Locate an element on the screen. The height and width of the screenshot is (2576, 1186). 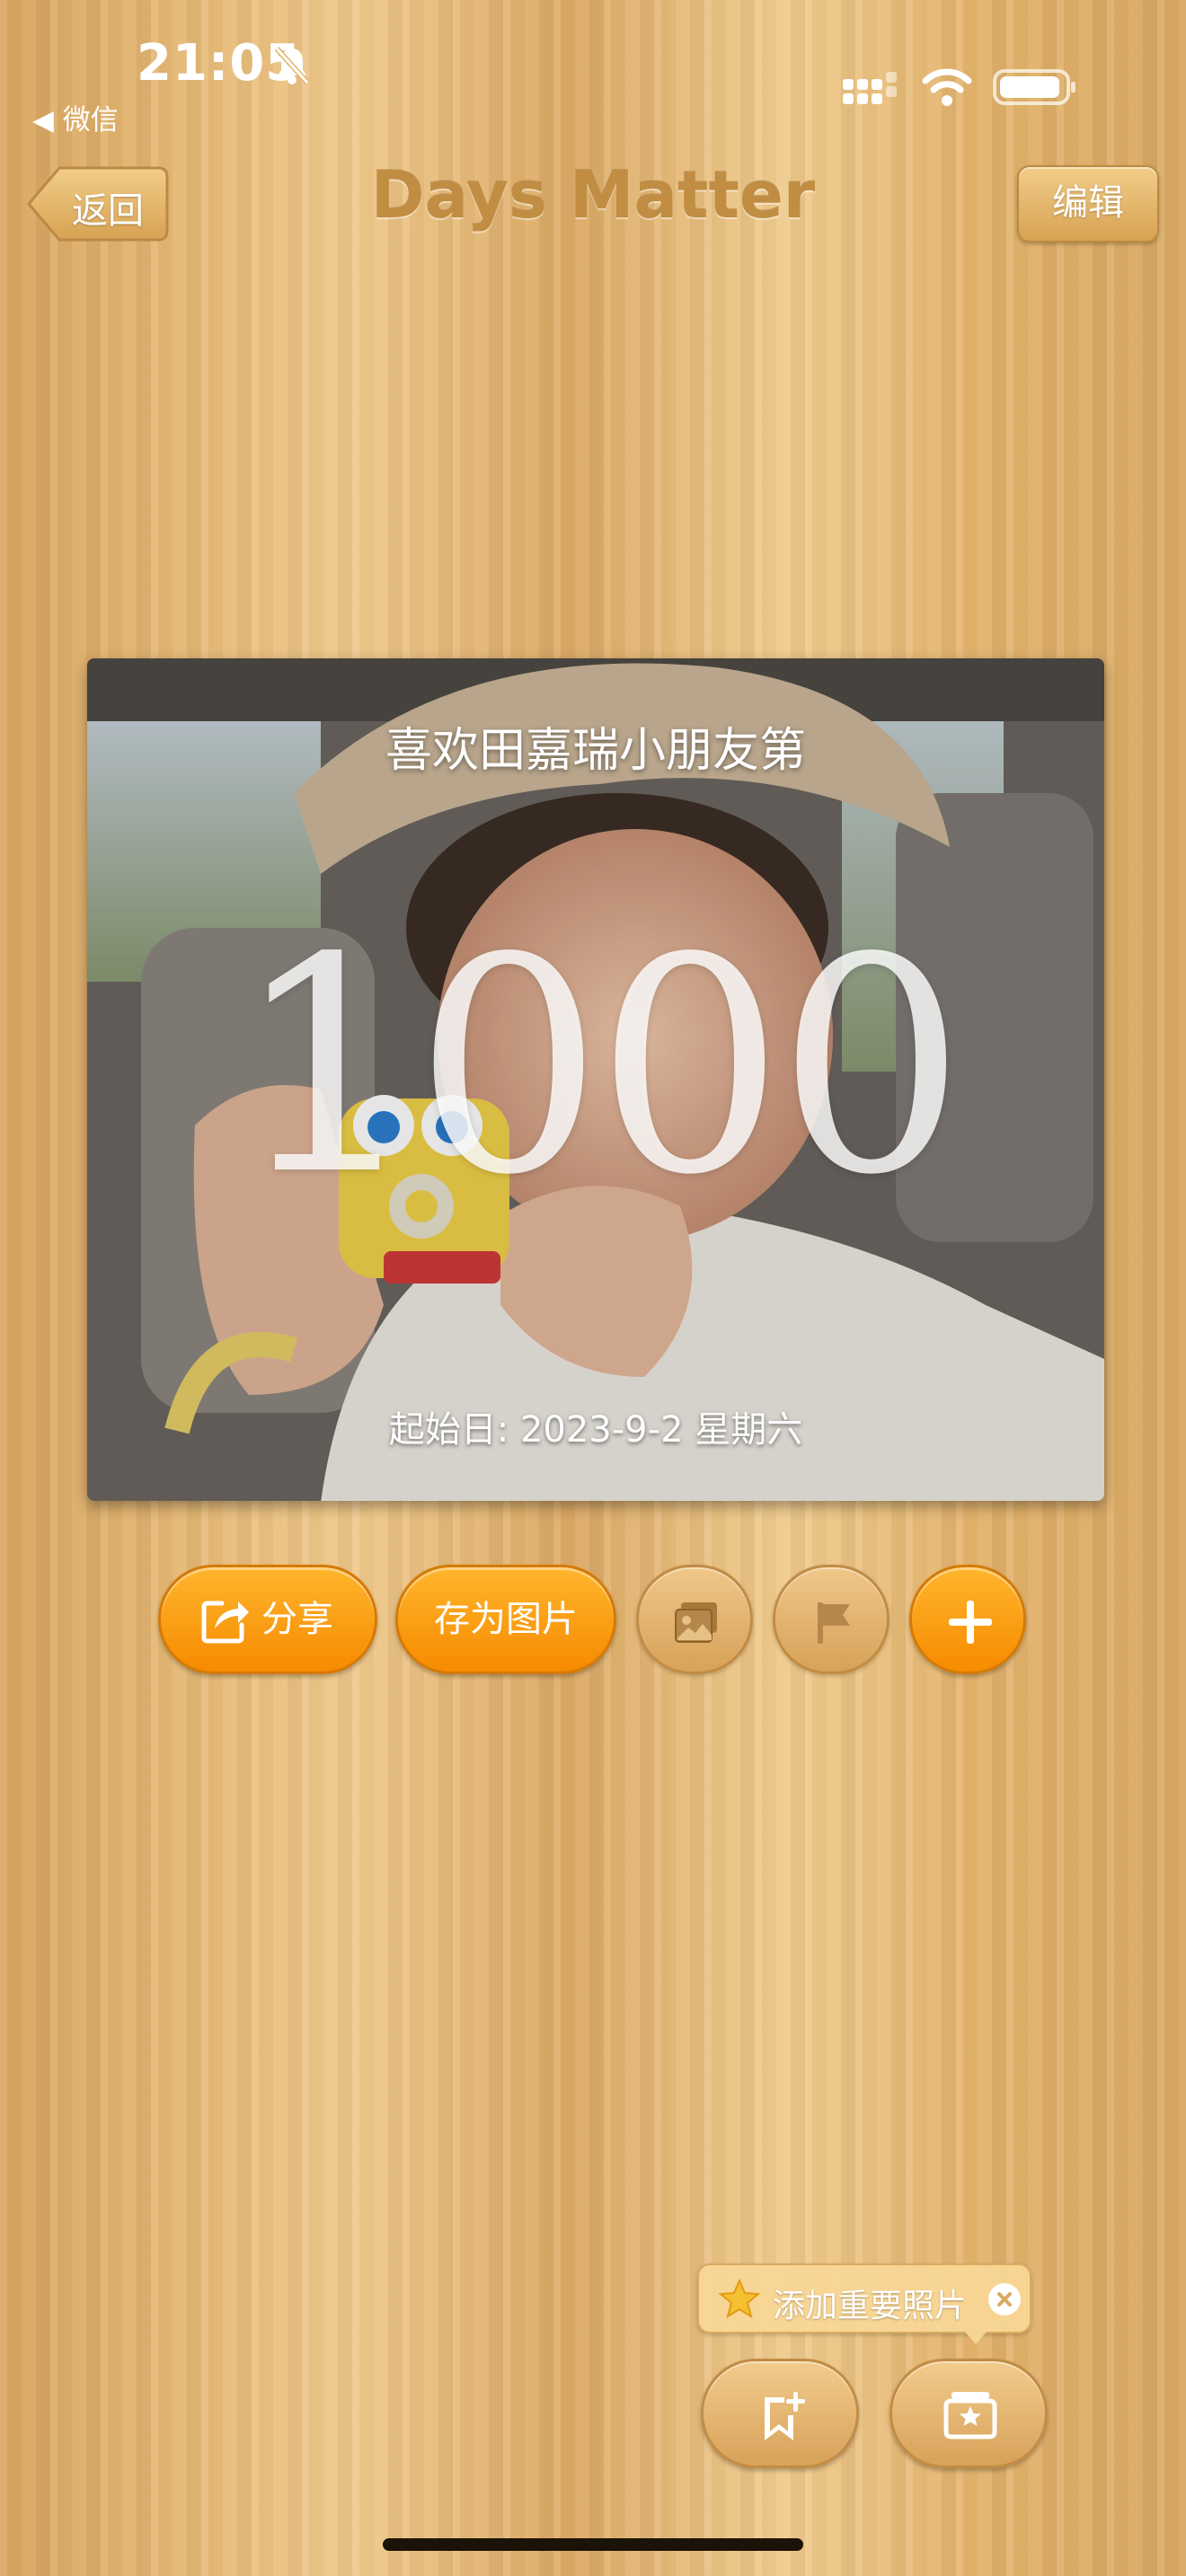
add-button is located at coordinates (967, 1619).